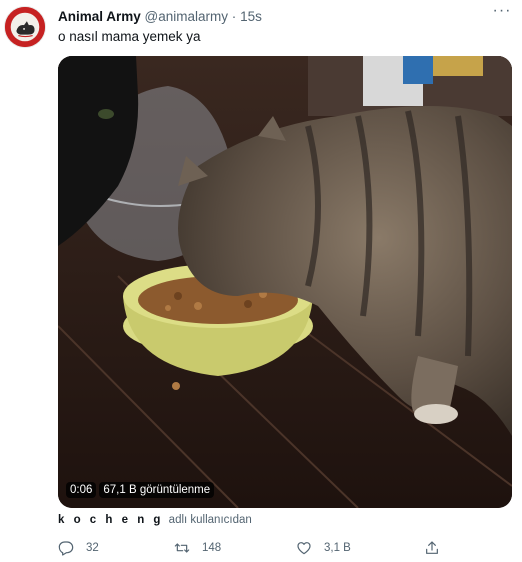  Describe the element at coordinates (197, 548) in the screenshot. I see `retweet-button: 148` at that location.